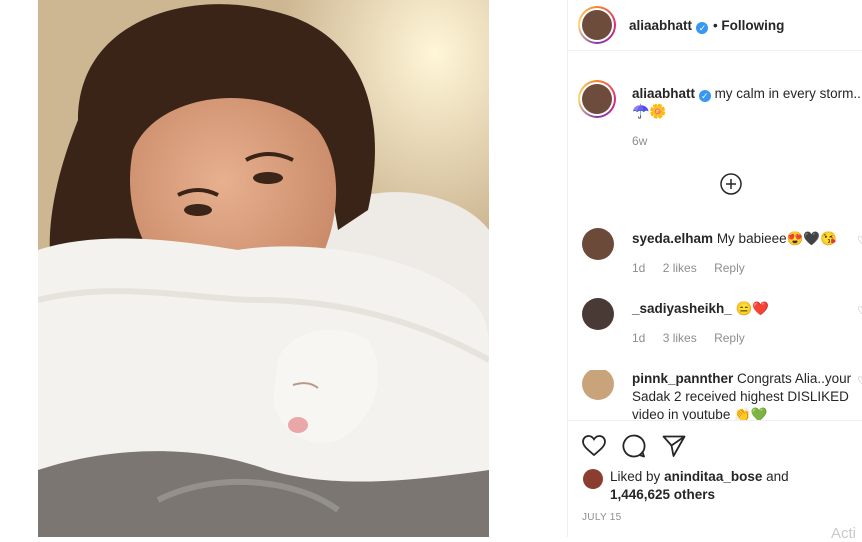 The height and width of the screenshot is (542, 862). Describe the element at coordinates (752, 25) in the screenshot. I see `follow-status-button: Following` at that location.